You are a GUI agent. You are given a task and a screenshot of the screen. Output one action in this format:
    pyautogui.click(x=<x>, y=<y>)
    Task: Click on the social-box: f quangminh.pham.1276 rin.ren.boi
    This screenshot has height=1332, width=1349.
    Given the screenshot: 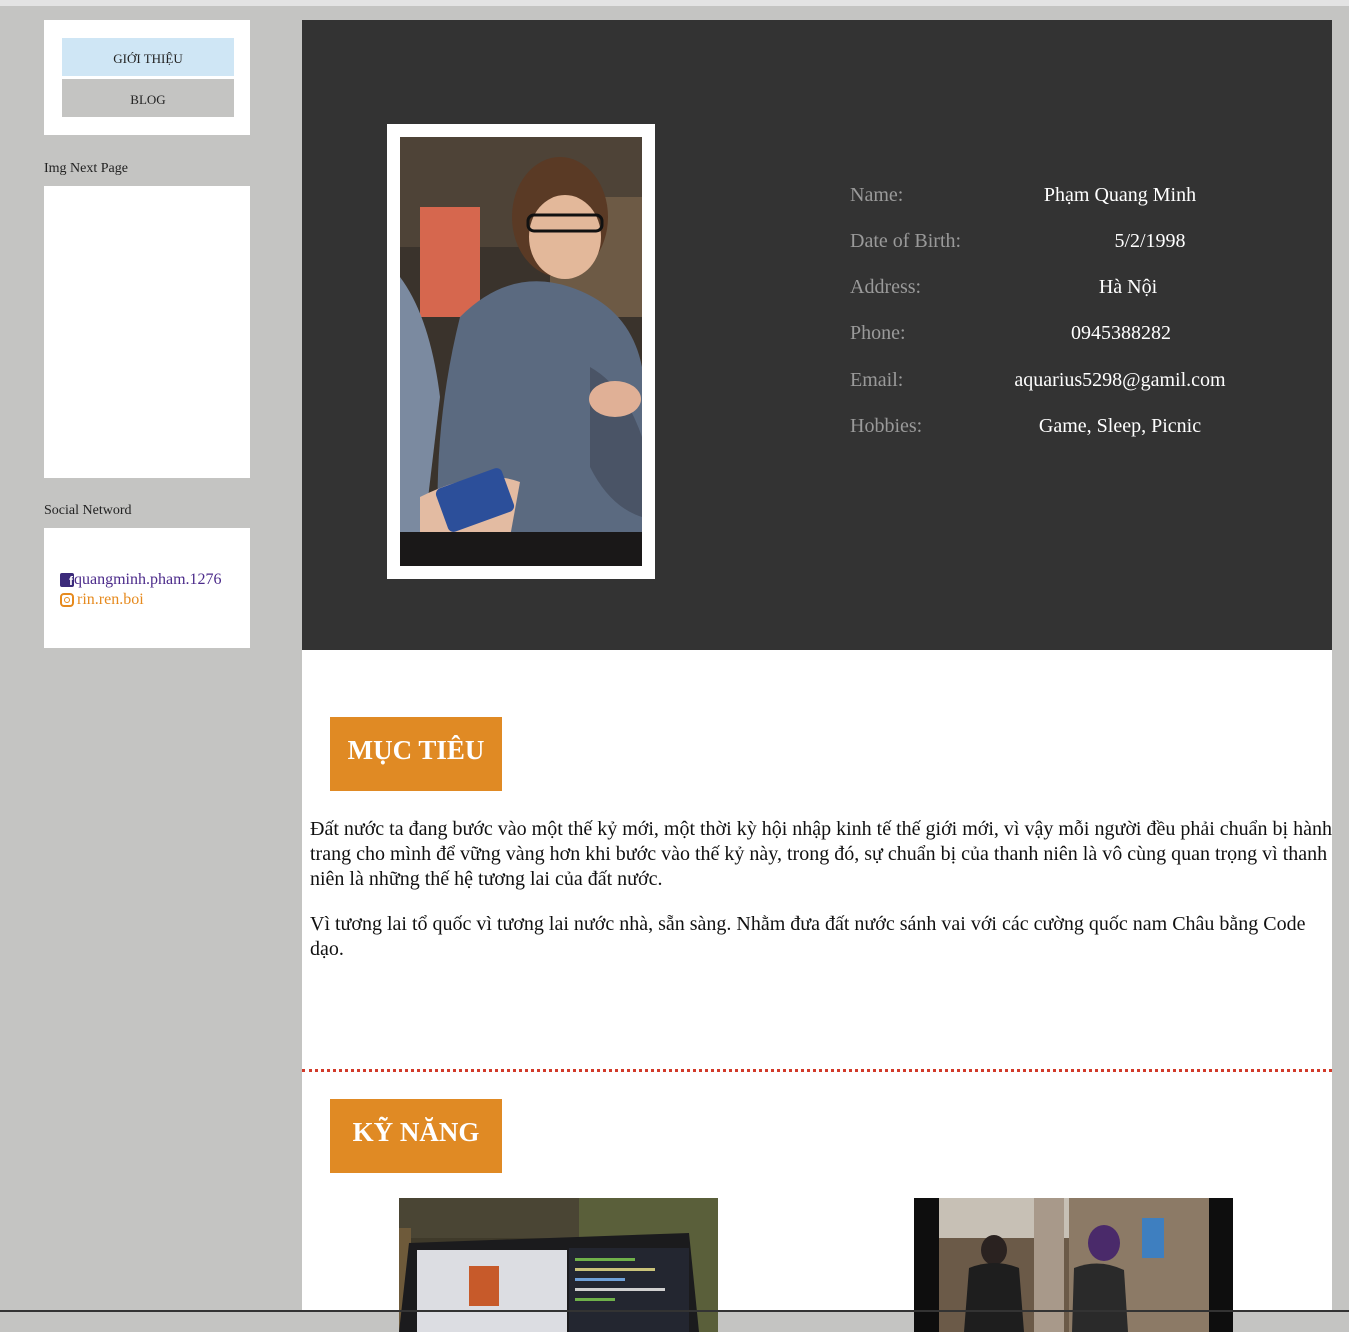 What is the action you would take?
    pyautogui.click(x=147, y=588)
    